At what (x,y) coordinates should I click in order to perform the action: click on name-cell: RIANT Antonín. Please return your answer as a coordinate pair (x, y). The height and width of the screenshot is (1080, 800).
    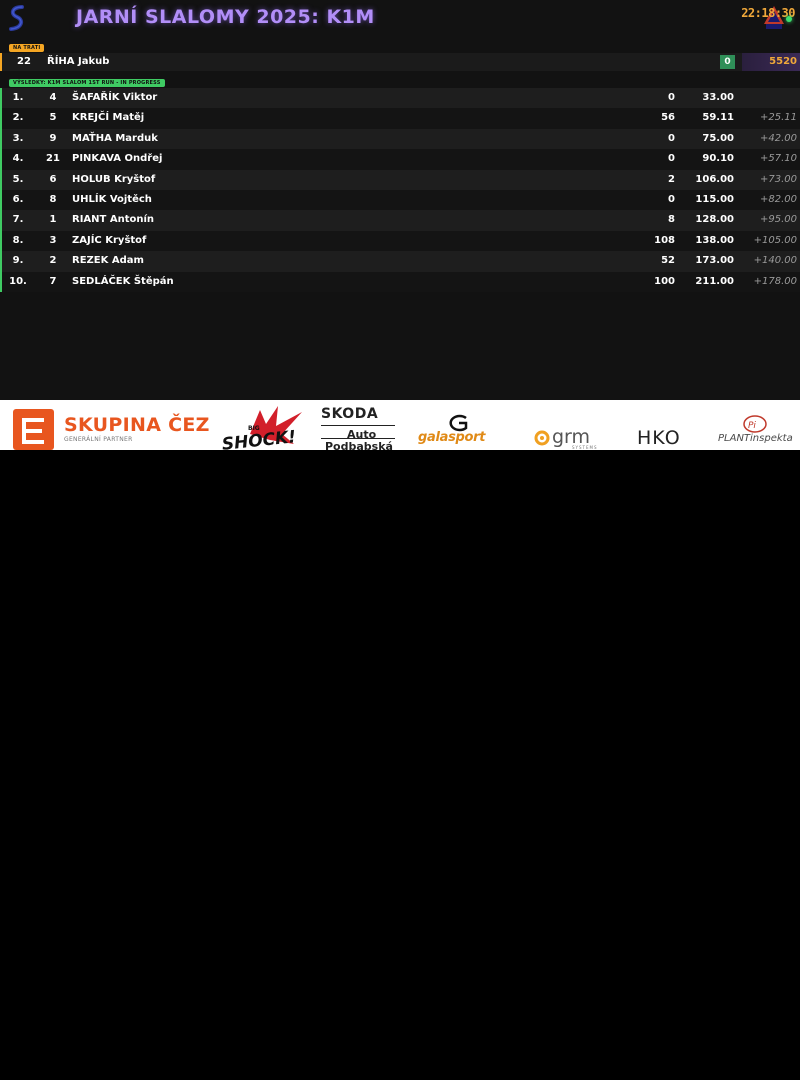
    Looking at the image, I should click on (113, 220).